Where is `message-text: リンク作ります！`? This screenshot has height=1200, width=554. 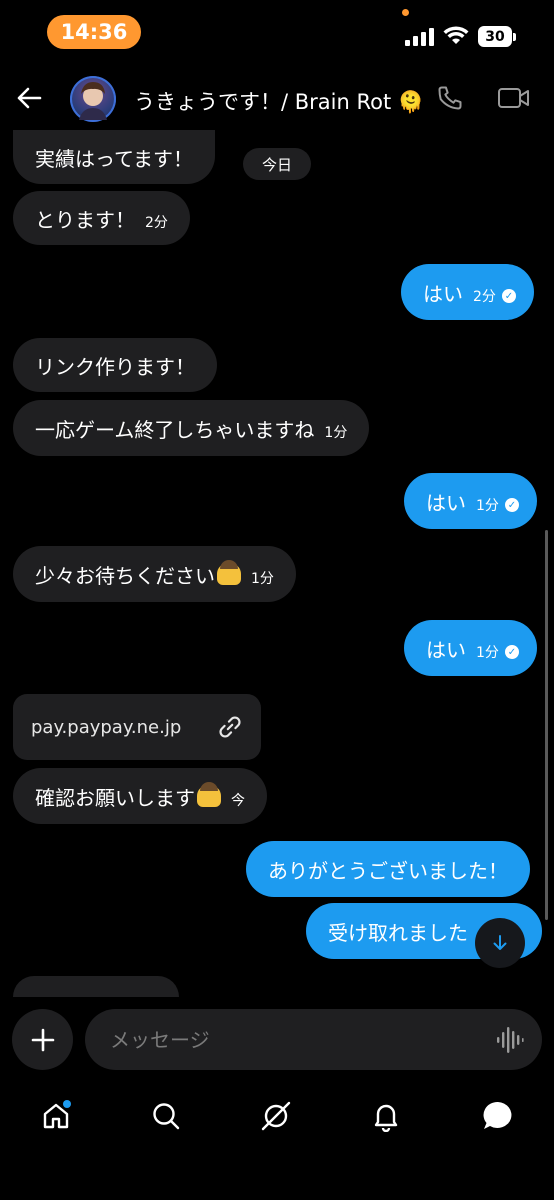 message-text: リンク作ります！ is located at coordinates (115, 366).